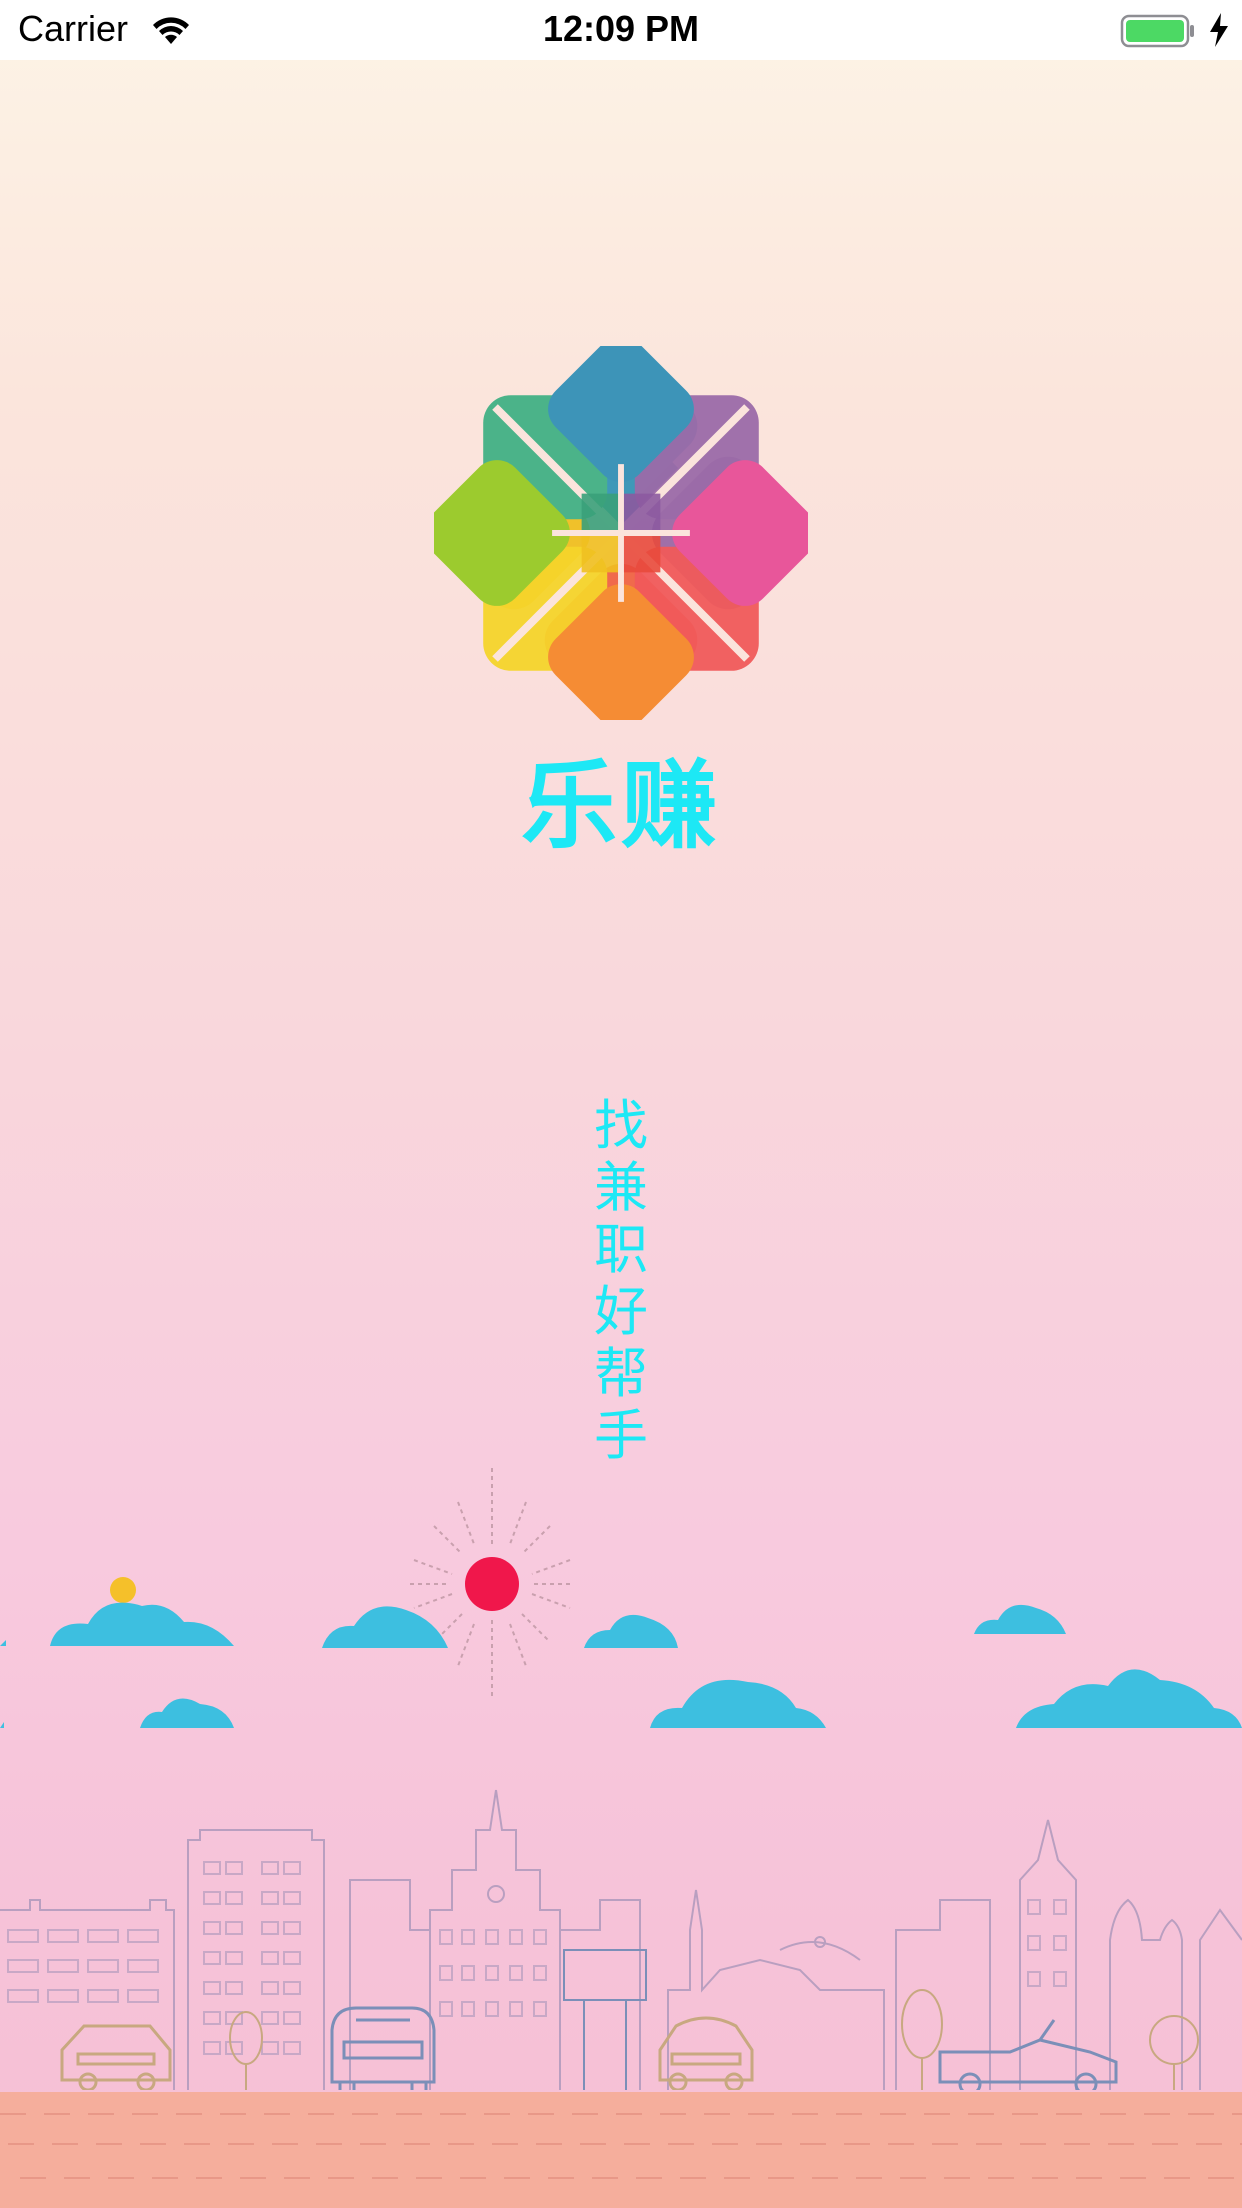 The height and width of the screenshot is (2208, 1242). I want to click on sun-icon, so click(492, 1584).